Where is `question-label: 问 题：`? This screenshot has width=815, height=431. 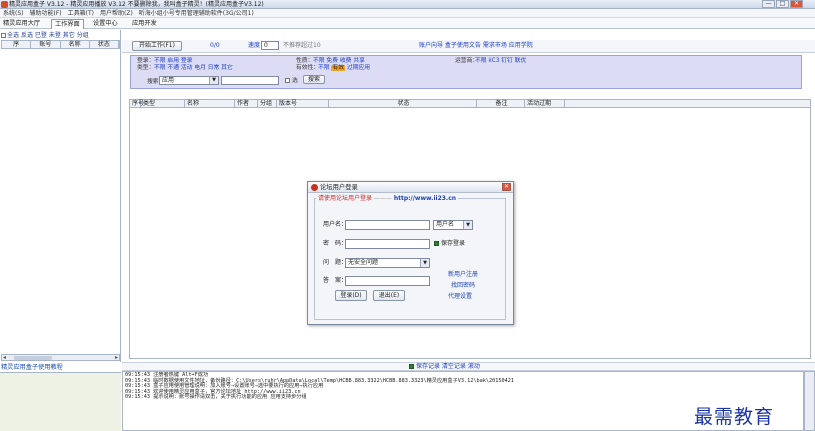
question-label: 问 题： is located at coordinates (335, 262).